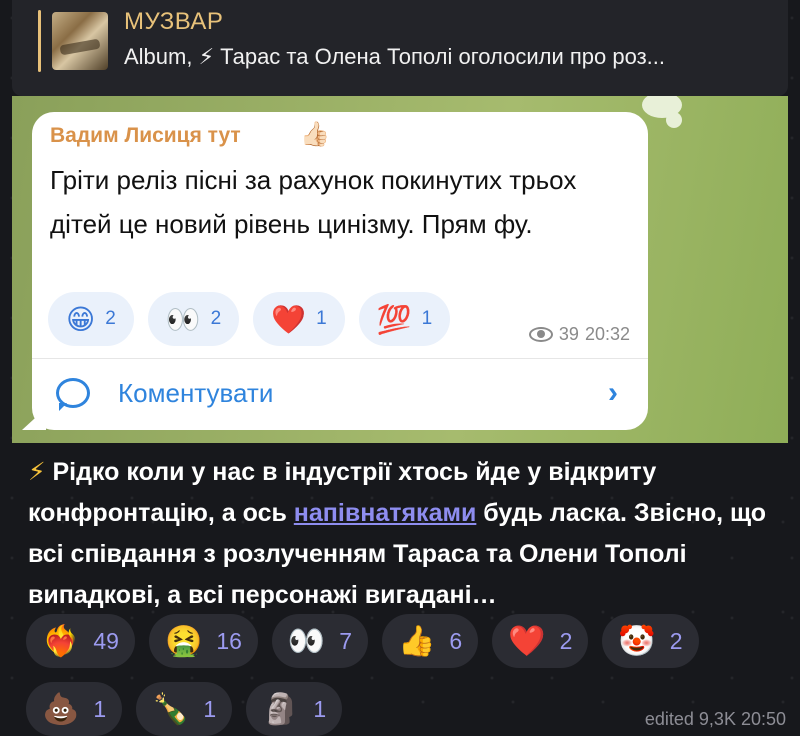 This screenshot has width=800, height=736. Describe the element at coordinates (346, 640) in the screenshot. I see `reaction-count: 7` at that location.